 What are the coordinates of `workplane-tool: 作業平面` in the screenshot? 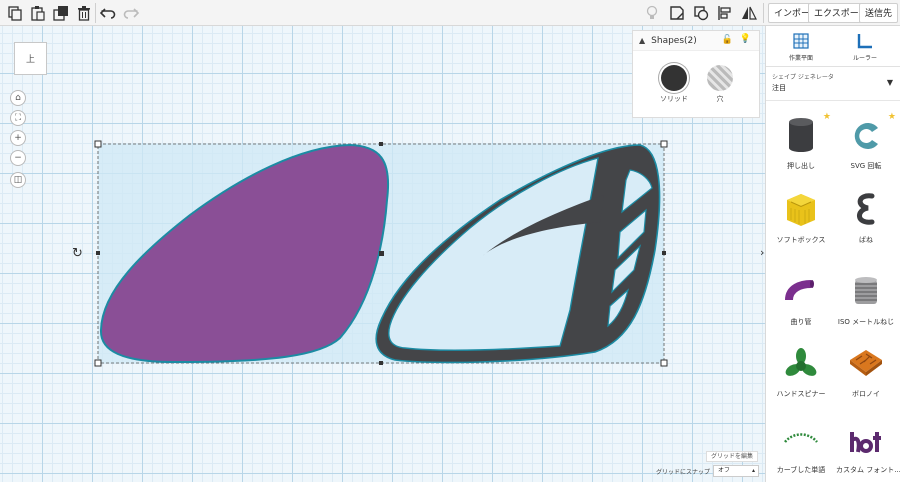 It's located at (801, 47).